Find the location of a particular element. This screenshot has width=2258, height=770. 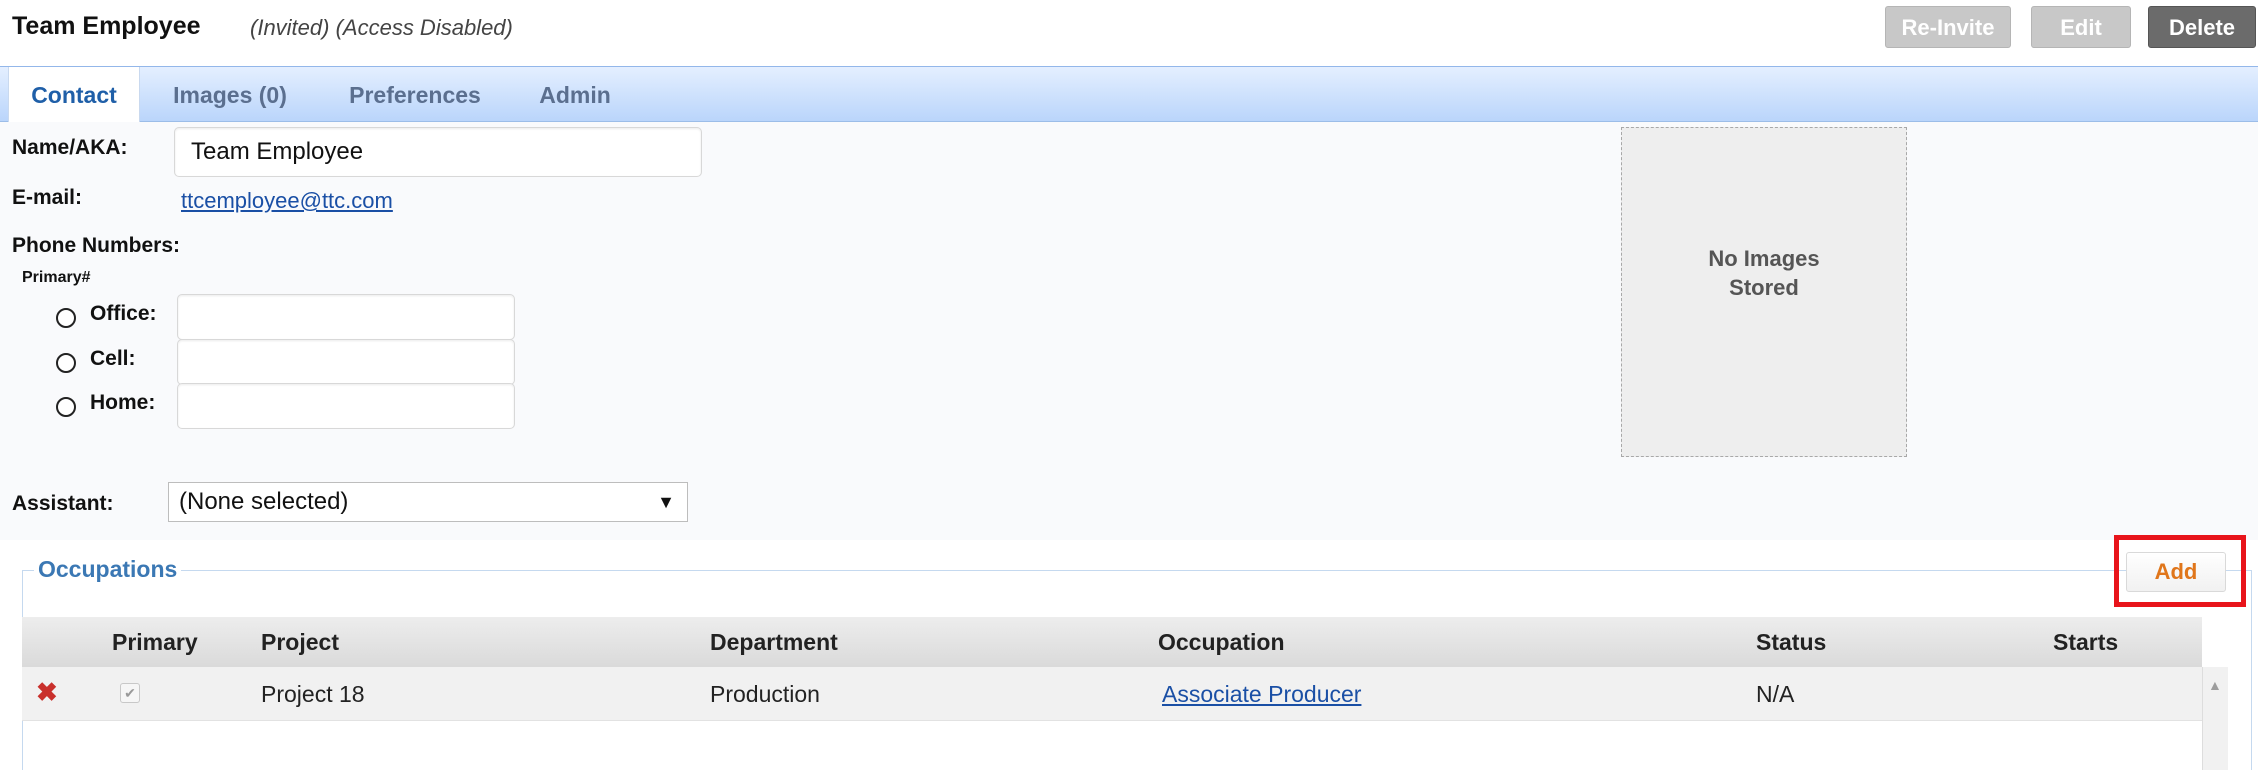

col-department: Department is located at coordinates (774, 642).